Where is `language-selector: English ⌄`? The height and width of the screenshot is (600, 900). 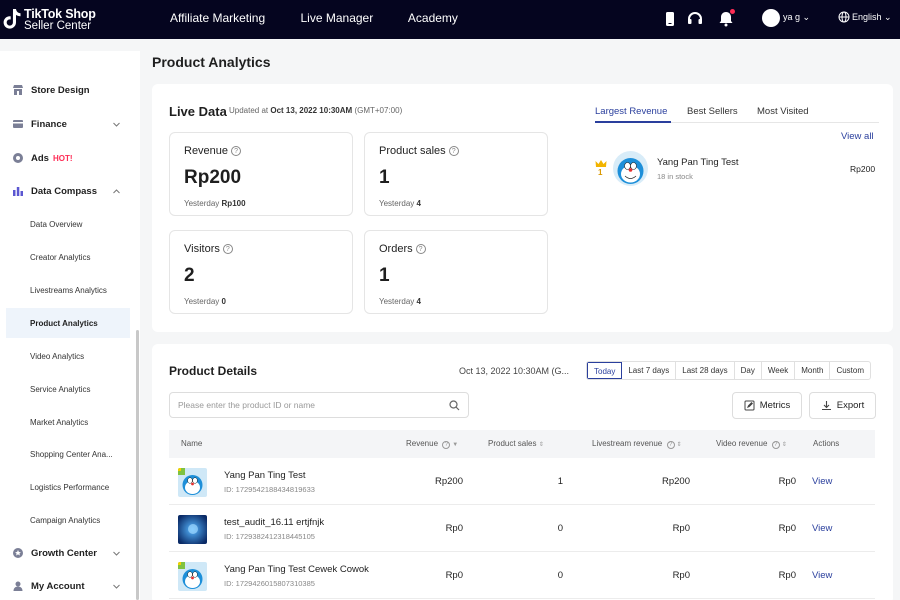 language-selector: English ⌄ is located at coordinates (872, 17).